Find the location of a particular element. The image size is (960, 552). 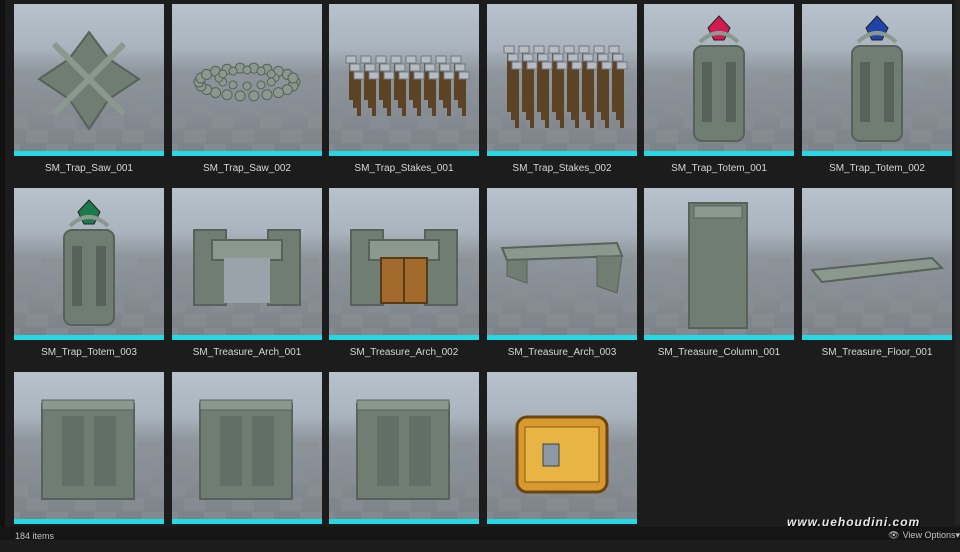

asset-tile: SM_Trap_Stakes_001 is located at coordinates (404, 94).